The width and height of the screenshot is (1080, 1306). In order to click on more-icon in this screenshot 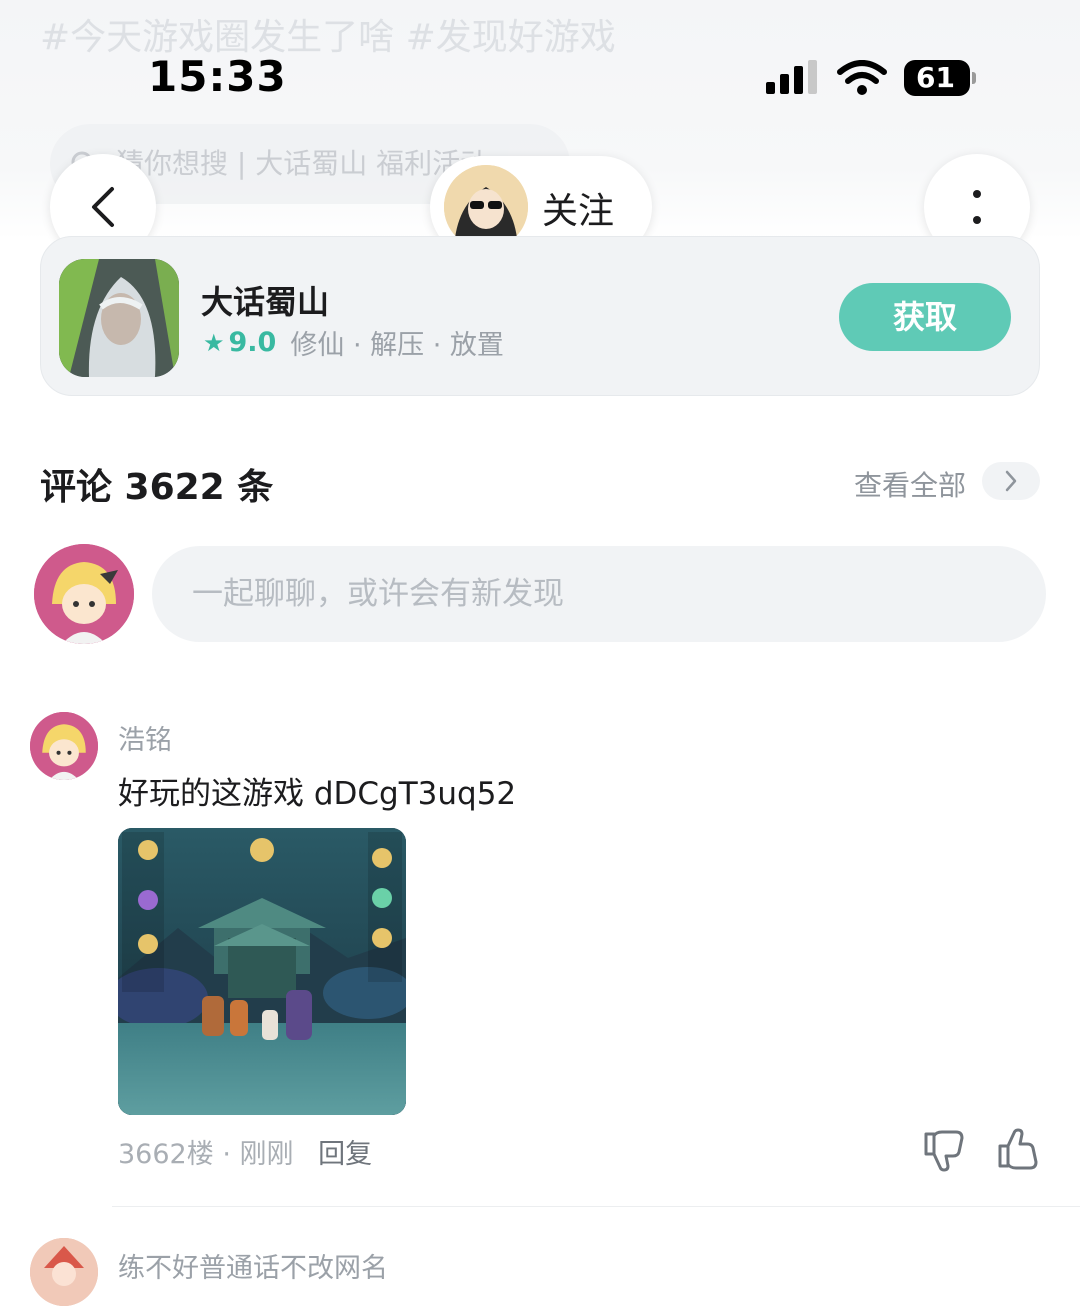, I will do `click(977, 207)`.